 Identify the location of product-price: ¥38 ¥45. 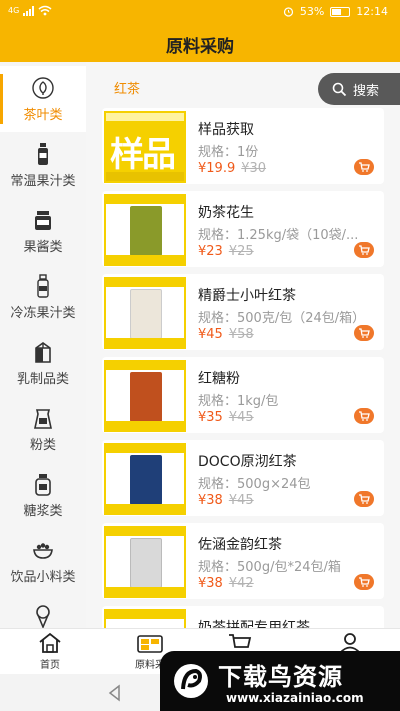
(226, 500).